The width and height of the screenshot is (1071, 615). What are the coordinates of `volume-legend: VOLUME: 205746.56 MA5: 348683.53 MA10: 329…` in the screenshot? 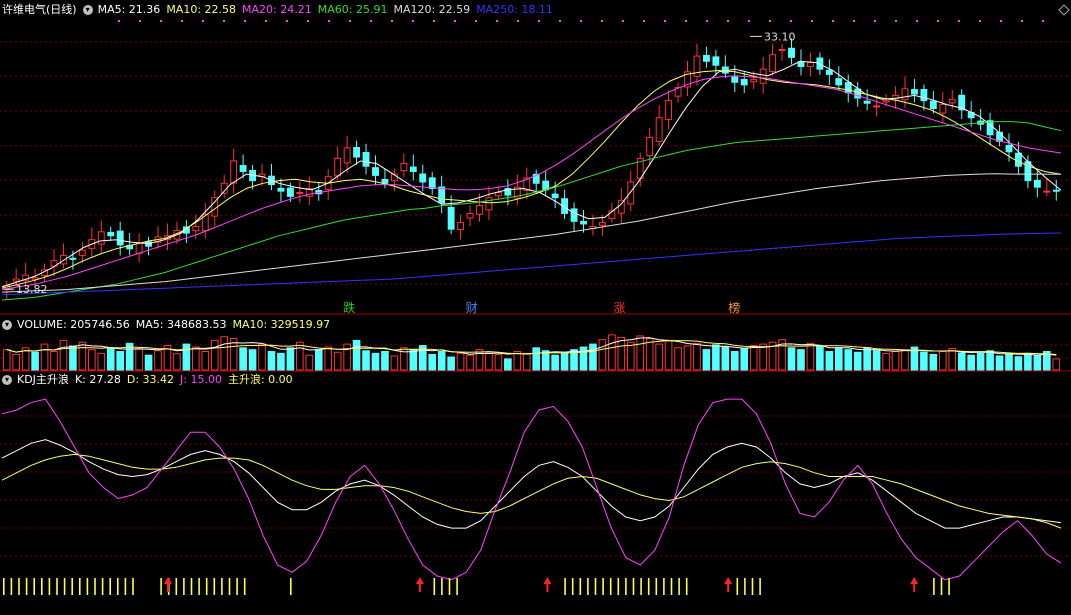 It's located at (176, 325).